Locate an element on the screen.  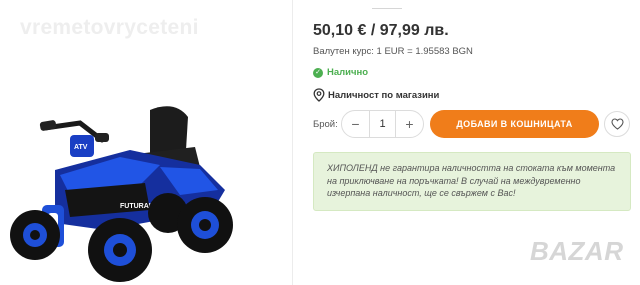
wheel-front-right is located at coordinates (120, 250).